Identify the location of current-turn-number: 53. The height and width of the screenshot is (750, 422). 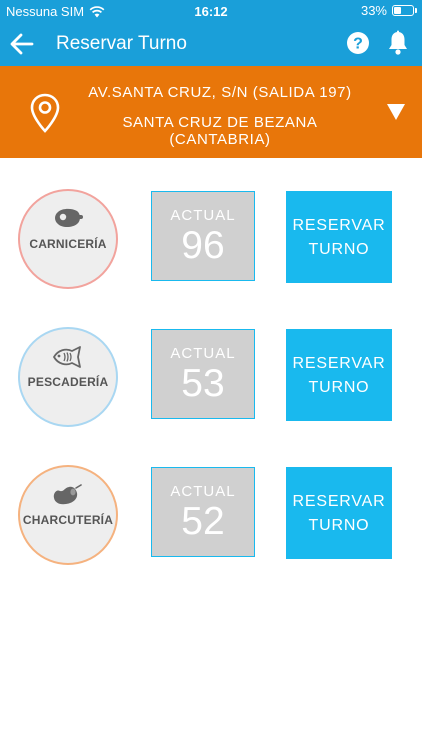
(203, 383).